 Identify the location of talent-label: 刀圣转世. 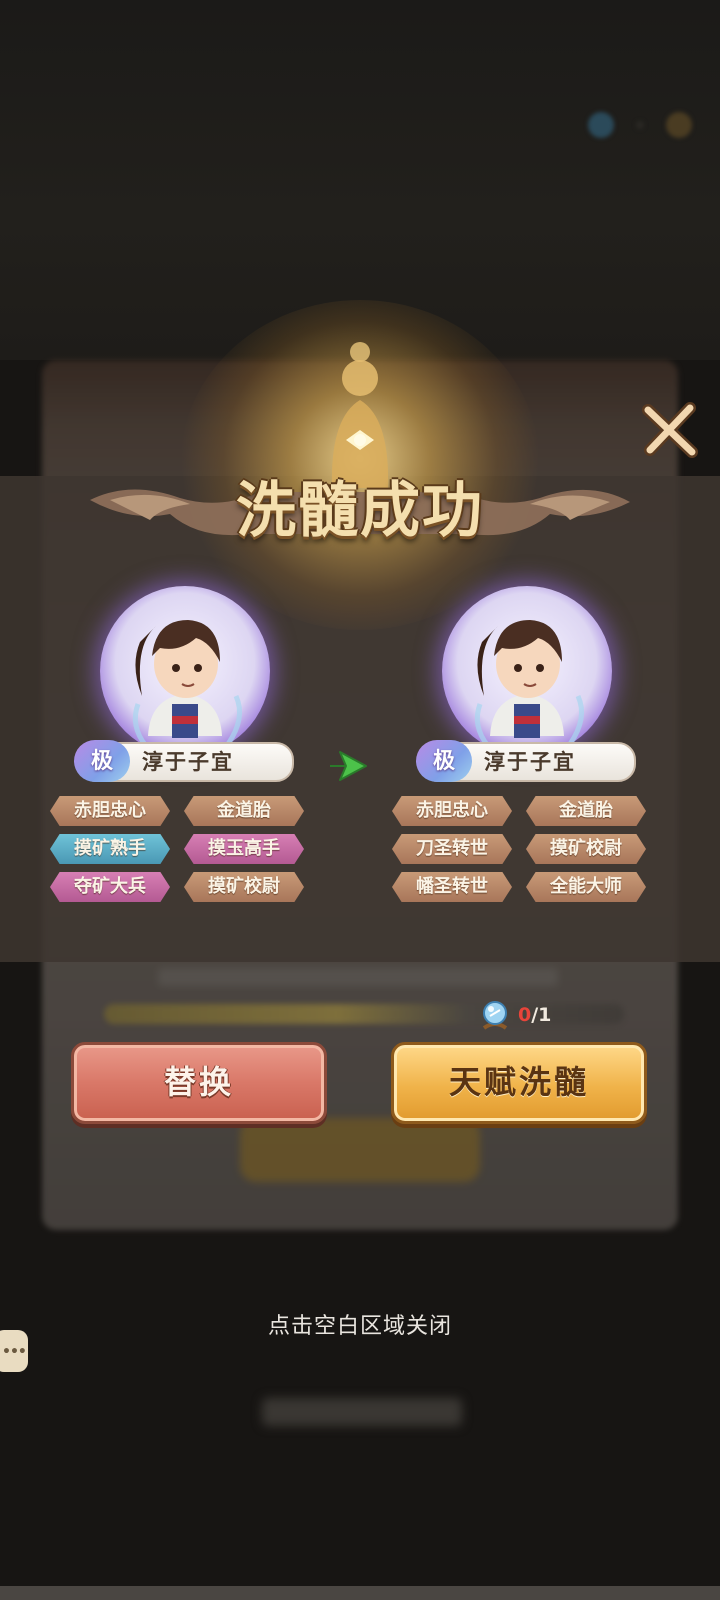
(452, 848).